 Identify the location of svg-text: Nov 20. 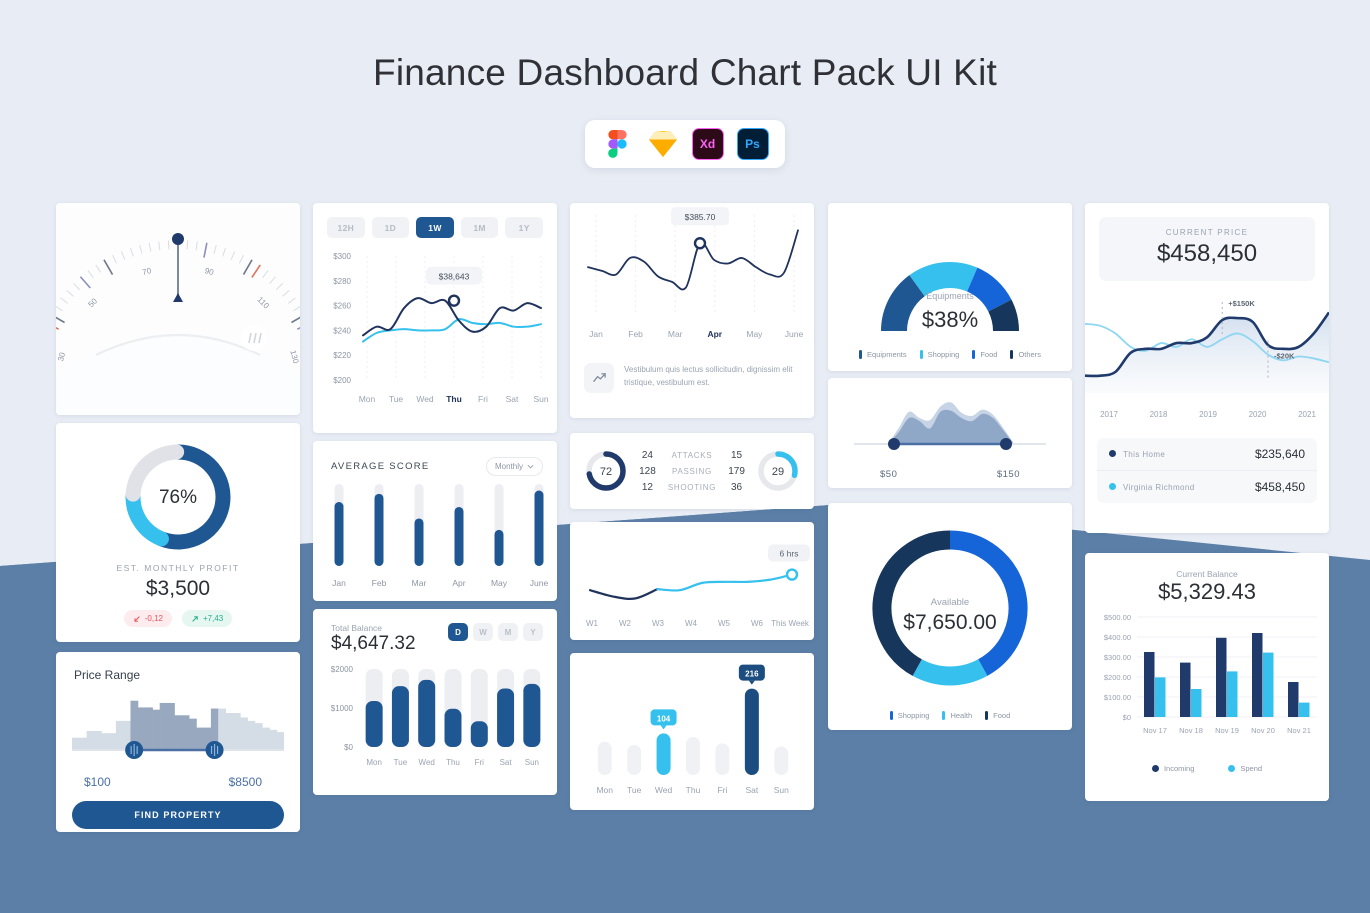
(1263, 730).